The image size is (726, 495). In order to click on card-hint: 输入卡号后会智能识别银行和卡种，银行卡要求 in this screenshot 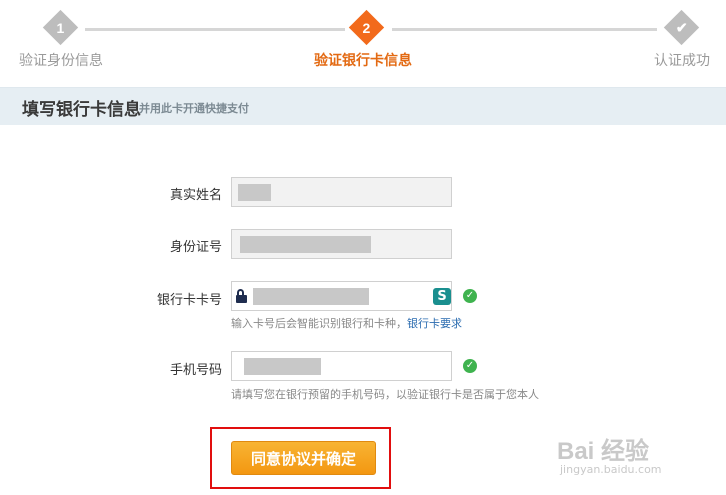, I will do `click(346, 323)`.